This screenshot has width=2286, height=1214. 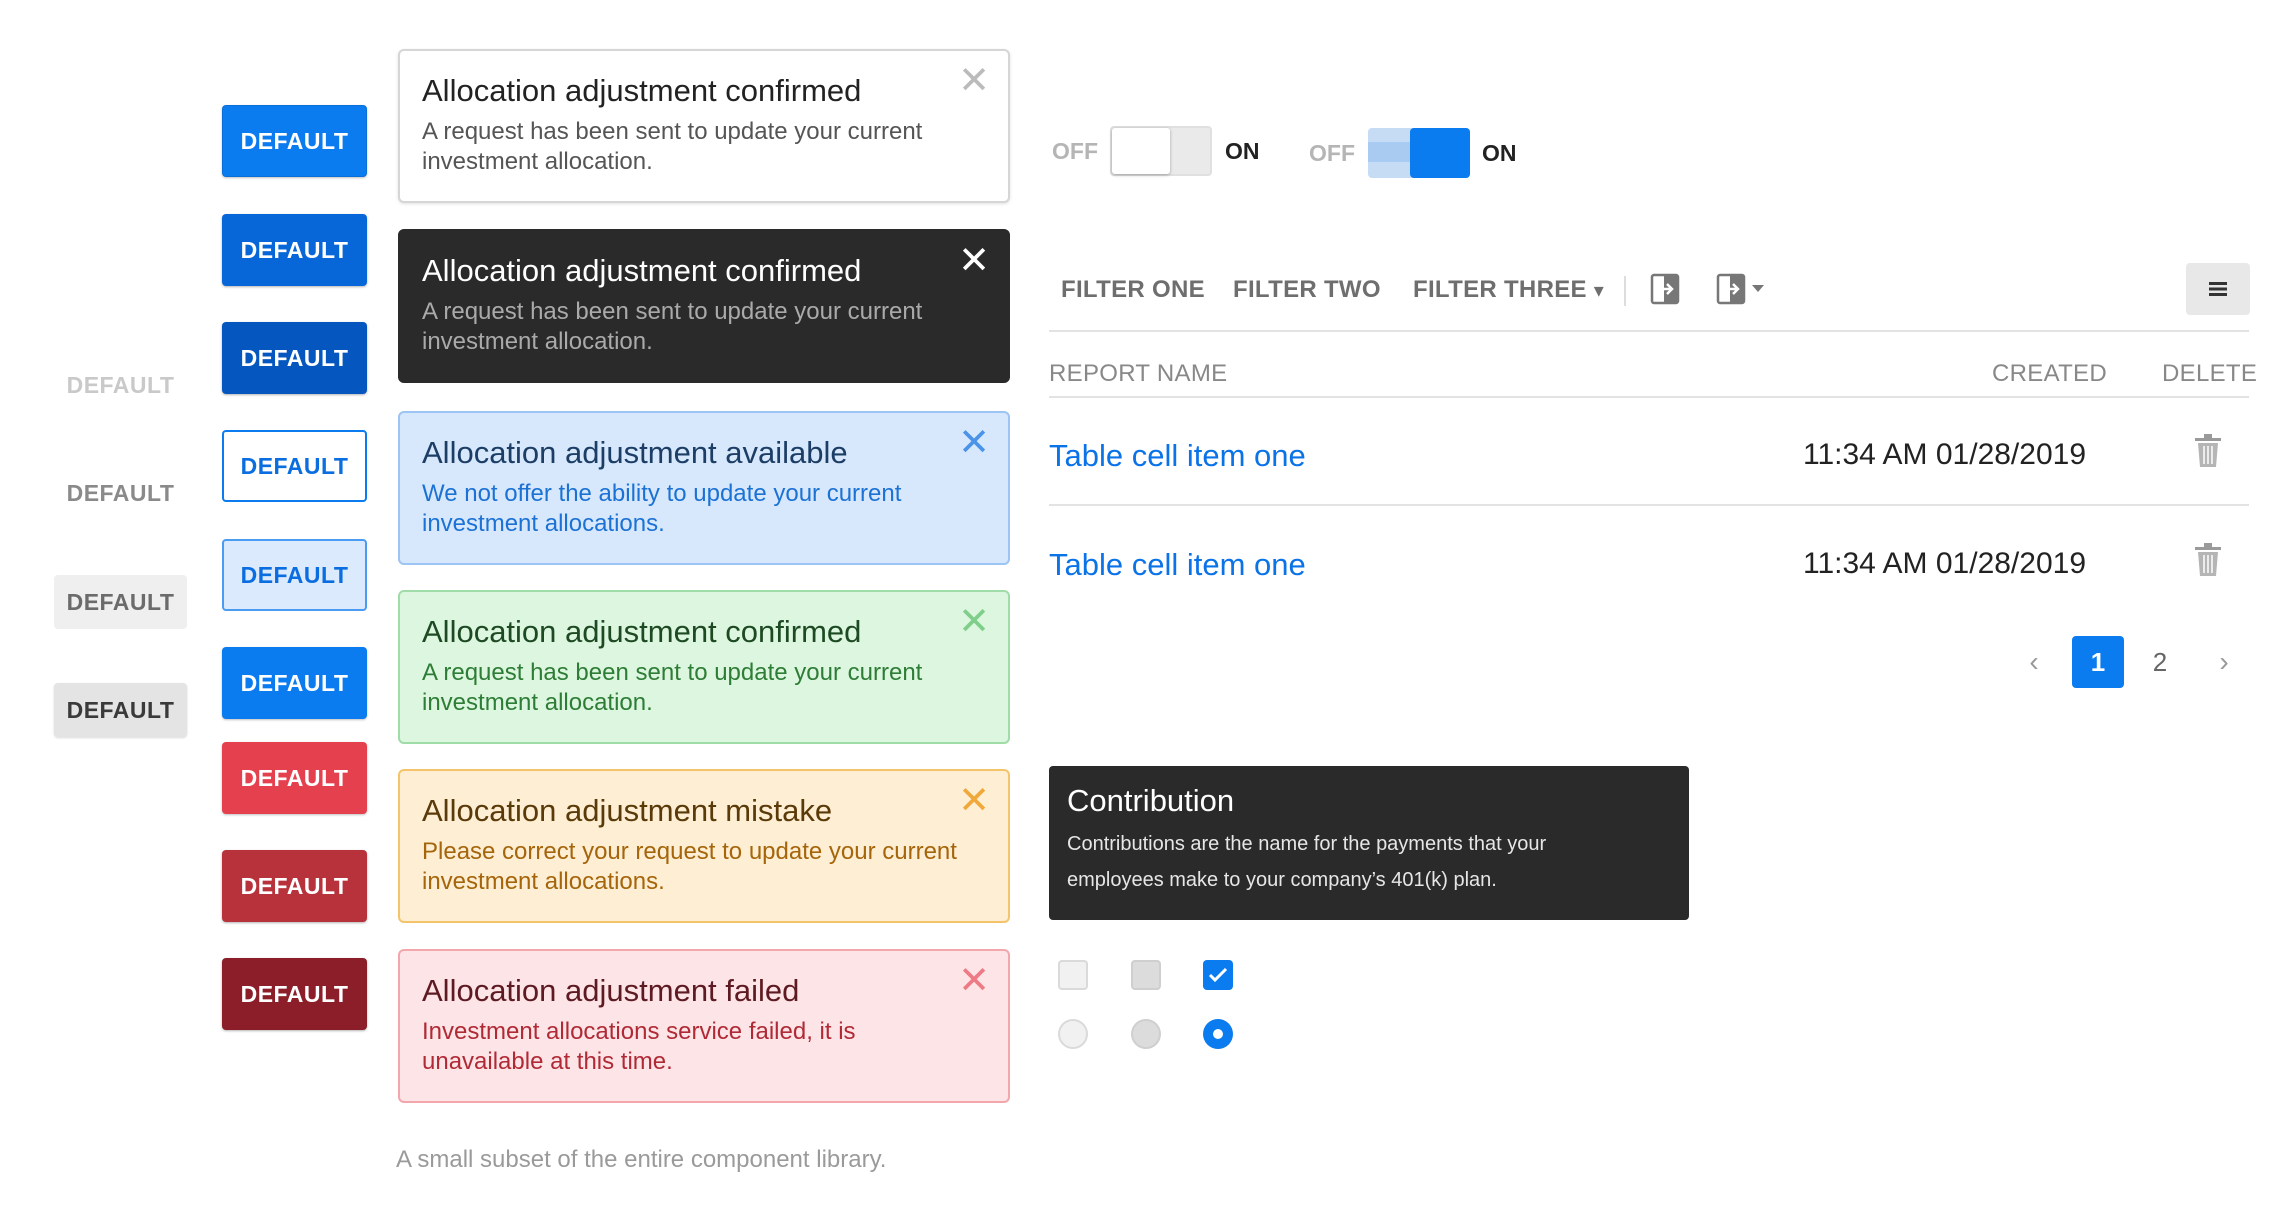 I want to click on pagination-prev: ‹, so click(x=2034, y=662).